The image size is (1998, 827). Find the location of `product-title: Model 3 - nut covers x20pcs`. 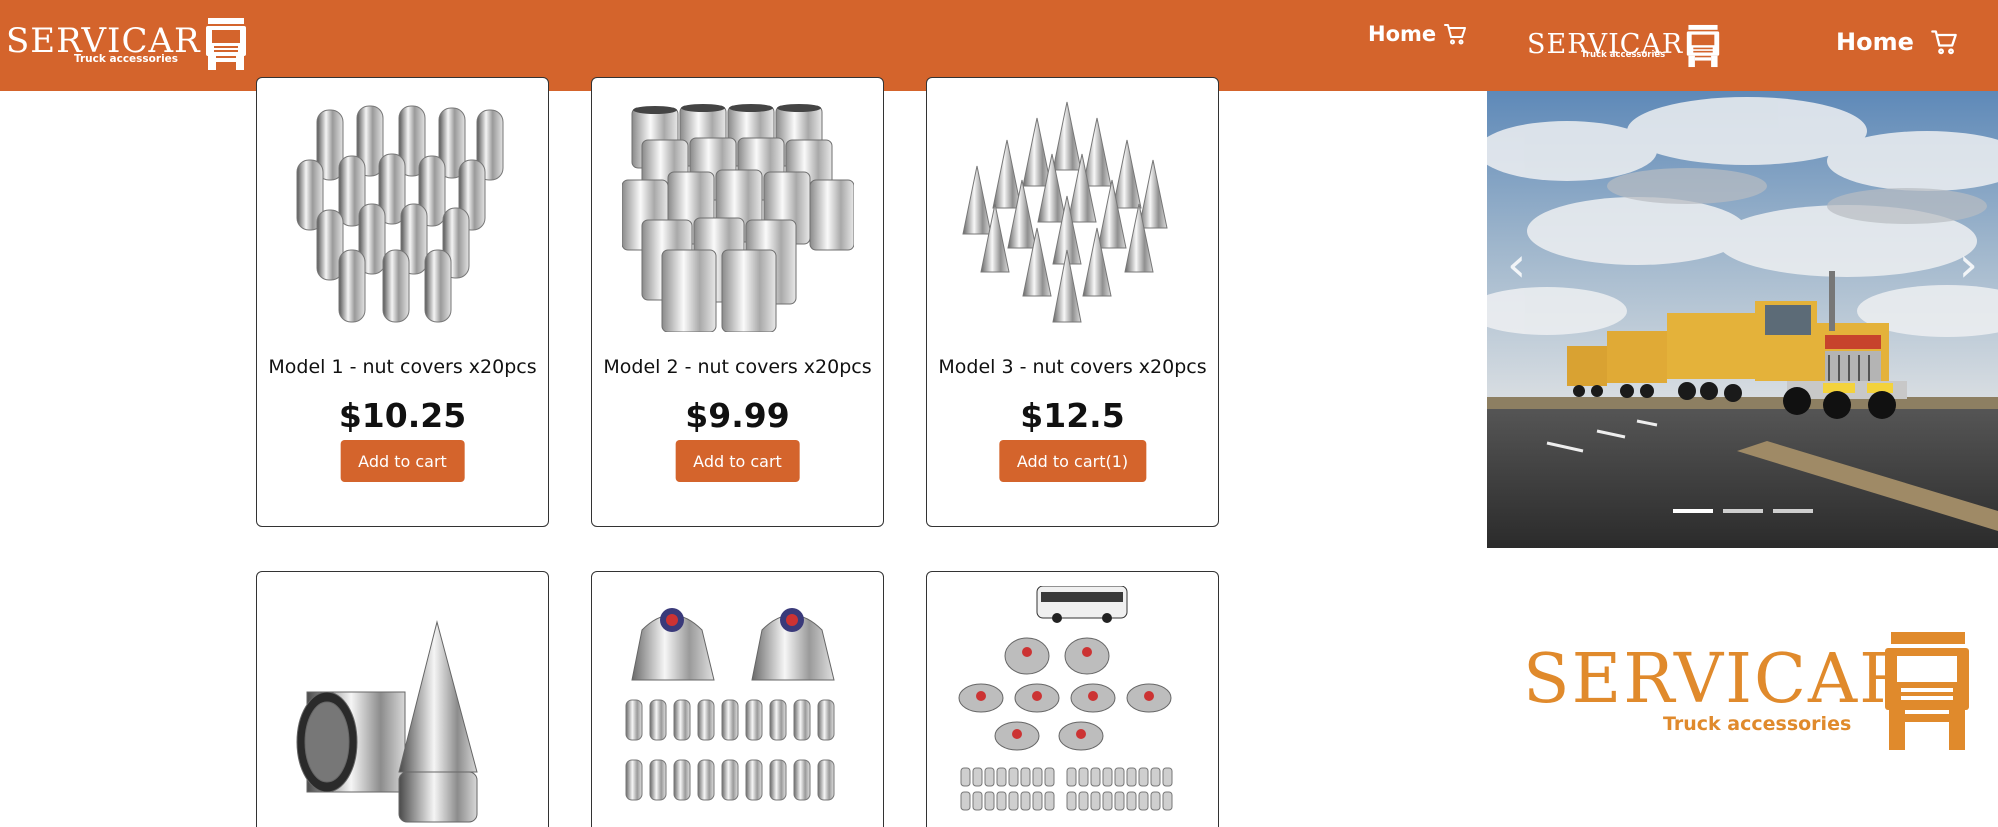

product-title: Model 3 - nut covers x20pcs is located at coordinates (1072, 367).